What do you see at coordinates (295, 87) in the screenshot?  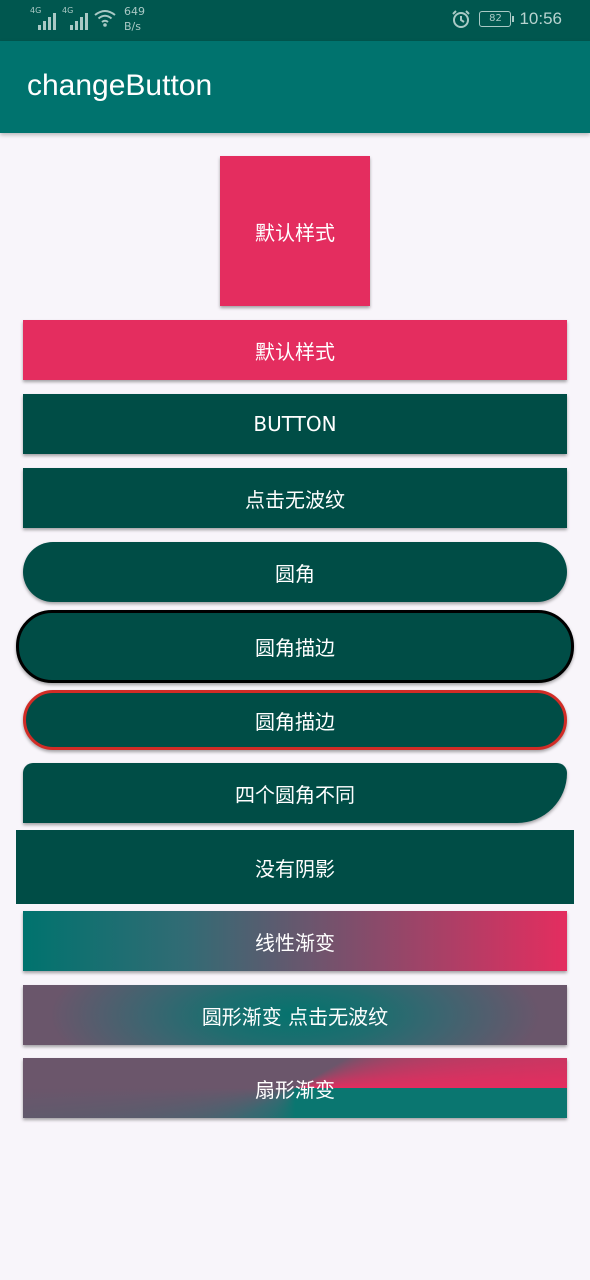 I see `app-bar: changeButton` at bounding box center [295, 87].